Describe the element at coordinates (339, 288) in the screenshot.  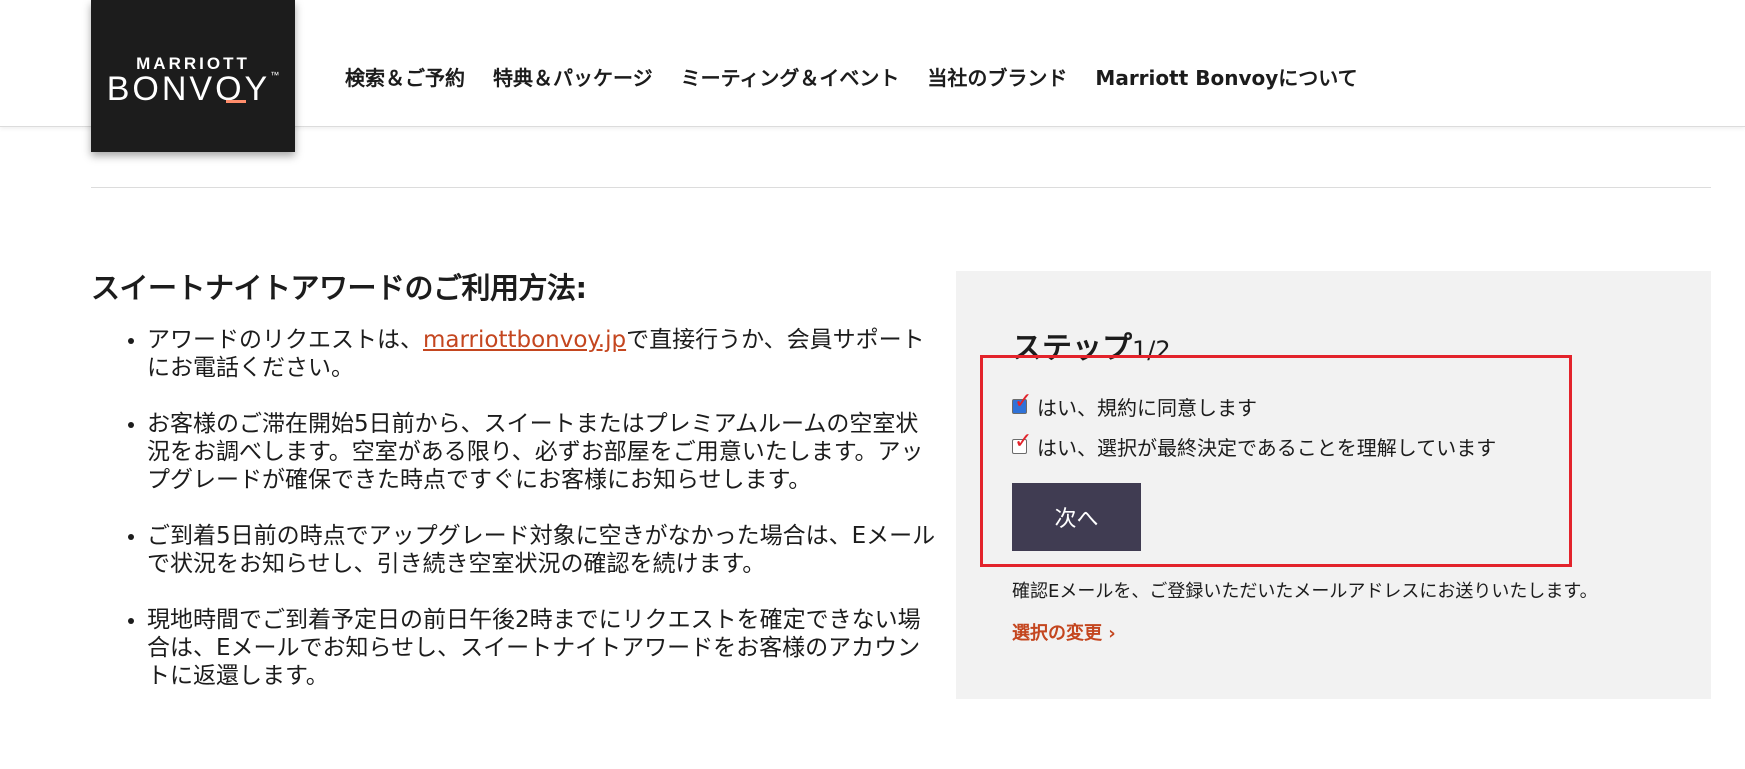
I see `usage-heading: スイートナイトアワードのご利用方法:` at that location.